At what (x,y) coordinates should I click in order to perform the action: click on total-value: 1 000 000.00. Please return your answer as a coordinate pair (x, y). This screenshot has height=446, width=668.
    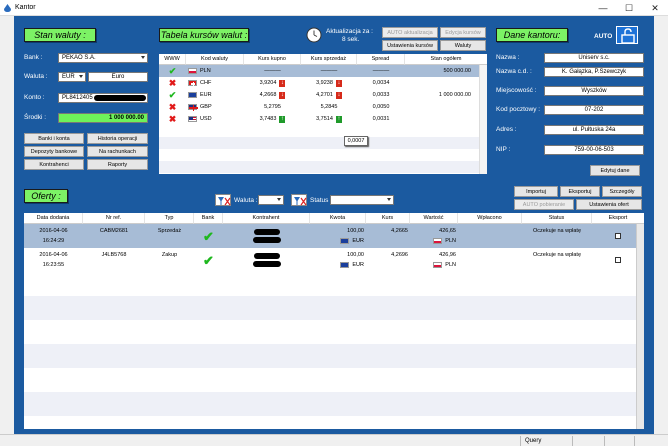
    Looking at the image, I should click on (454, 95).